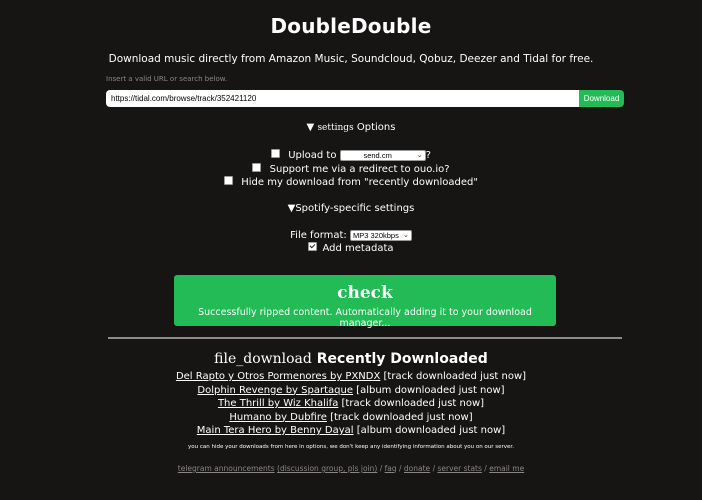  What do you see at coordinates (377, 155) in the screenshot?
I see `upload-host-value: send.cm` at bounding box center [377, 155].